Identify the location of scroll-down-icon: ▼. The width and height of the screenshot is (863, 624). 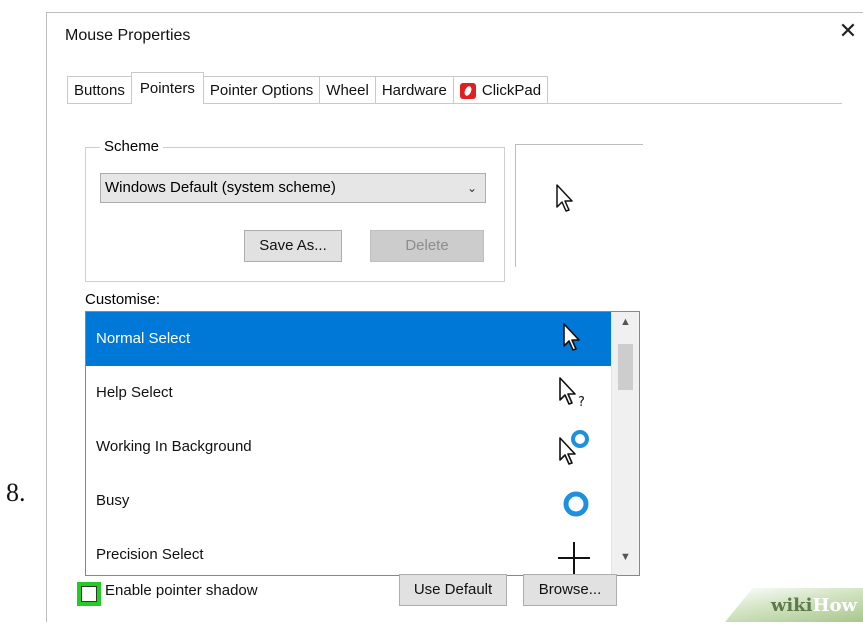
(625, 561).